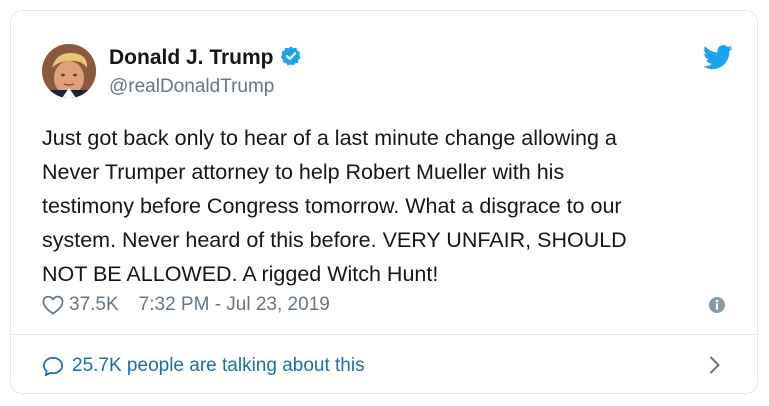  I want to click on author-display-name: Donald J. Trump, so click(205, 59).